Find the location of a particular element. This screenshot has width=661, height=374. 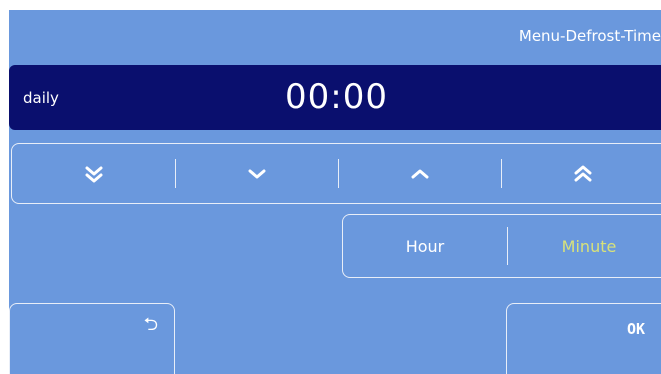

unit-selector: Hour Minute is located at coordinates (501, 246).